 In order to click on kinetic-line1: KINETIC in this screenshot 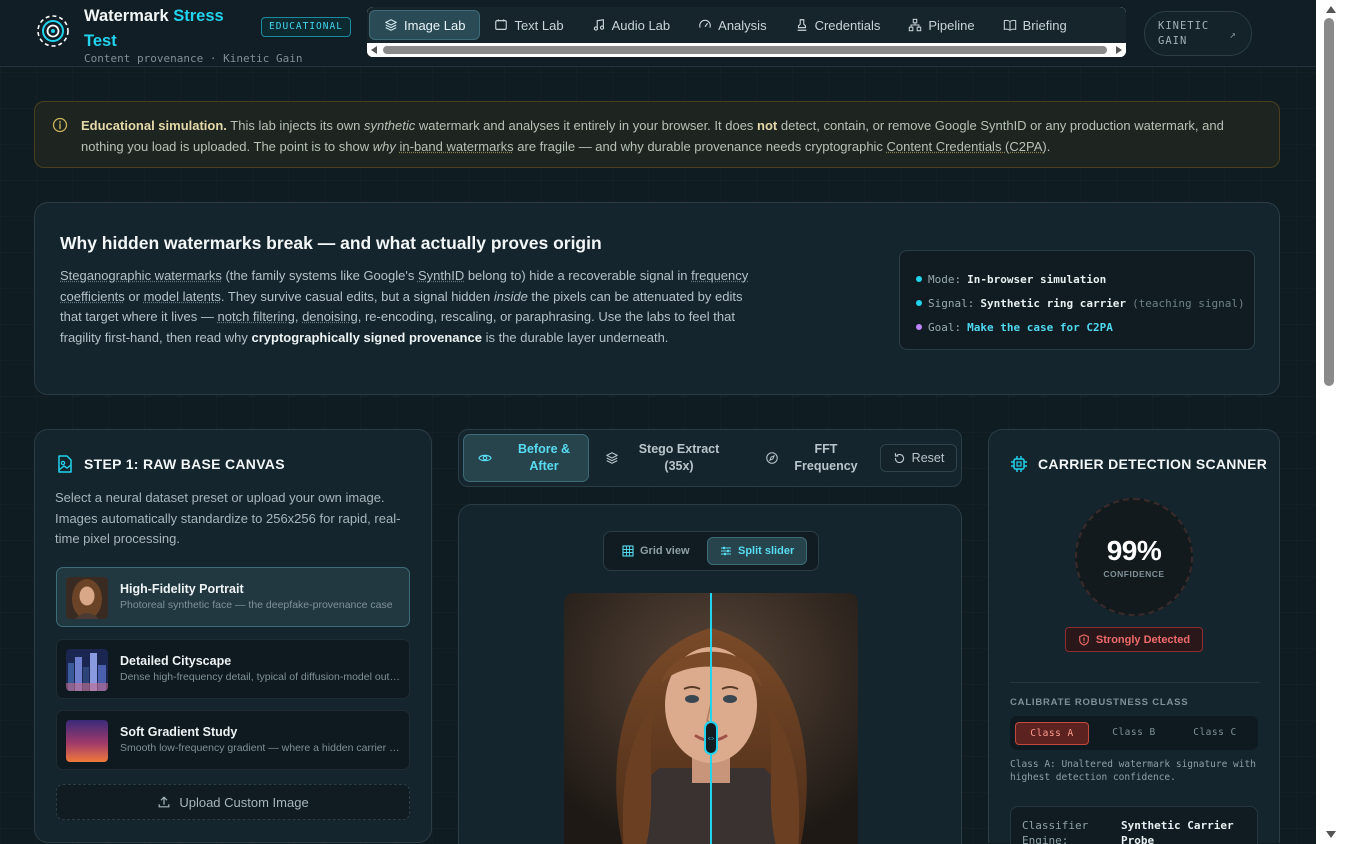, I will do `click(1204, 26)`.